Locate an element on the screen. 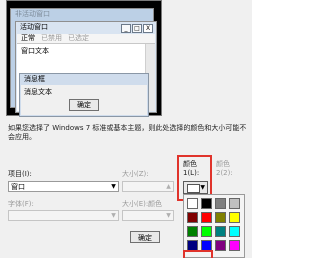  palette-grid is located at coordinates (213, 224).